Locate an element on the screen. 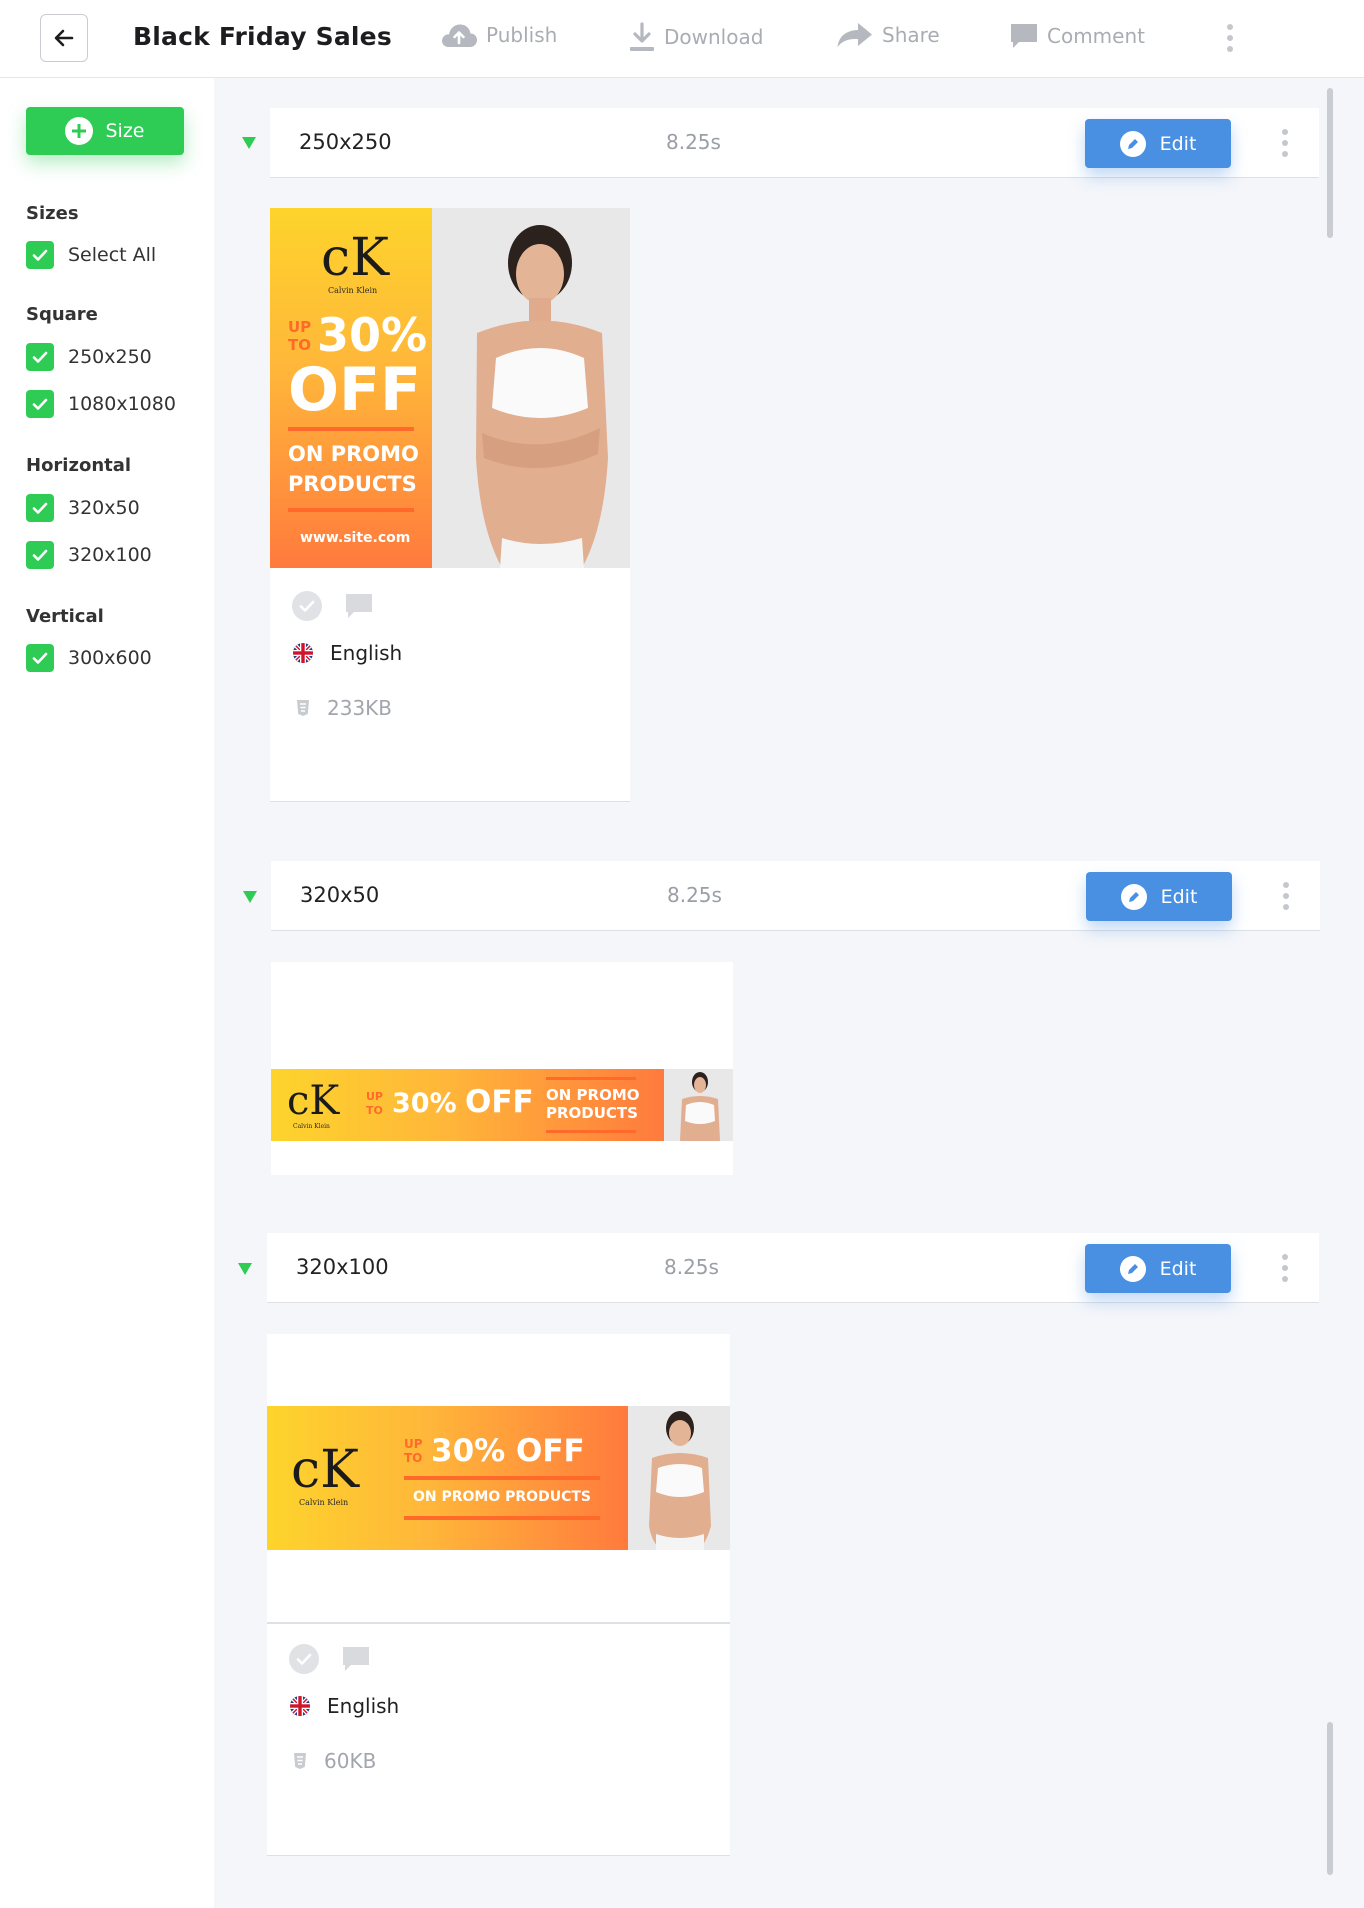 This screenshot has height=1908, width=1364. checkbox-label: 1080x1080 is located at coordinates (122, 404).